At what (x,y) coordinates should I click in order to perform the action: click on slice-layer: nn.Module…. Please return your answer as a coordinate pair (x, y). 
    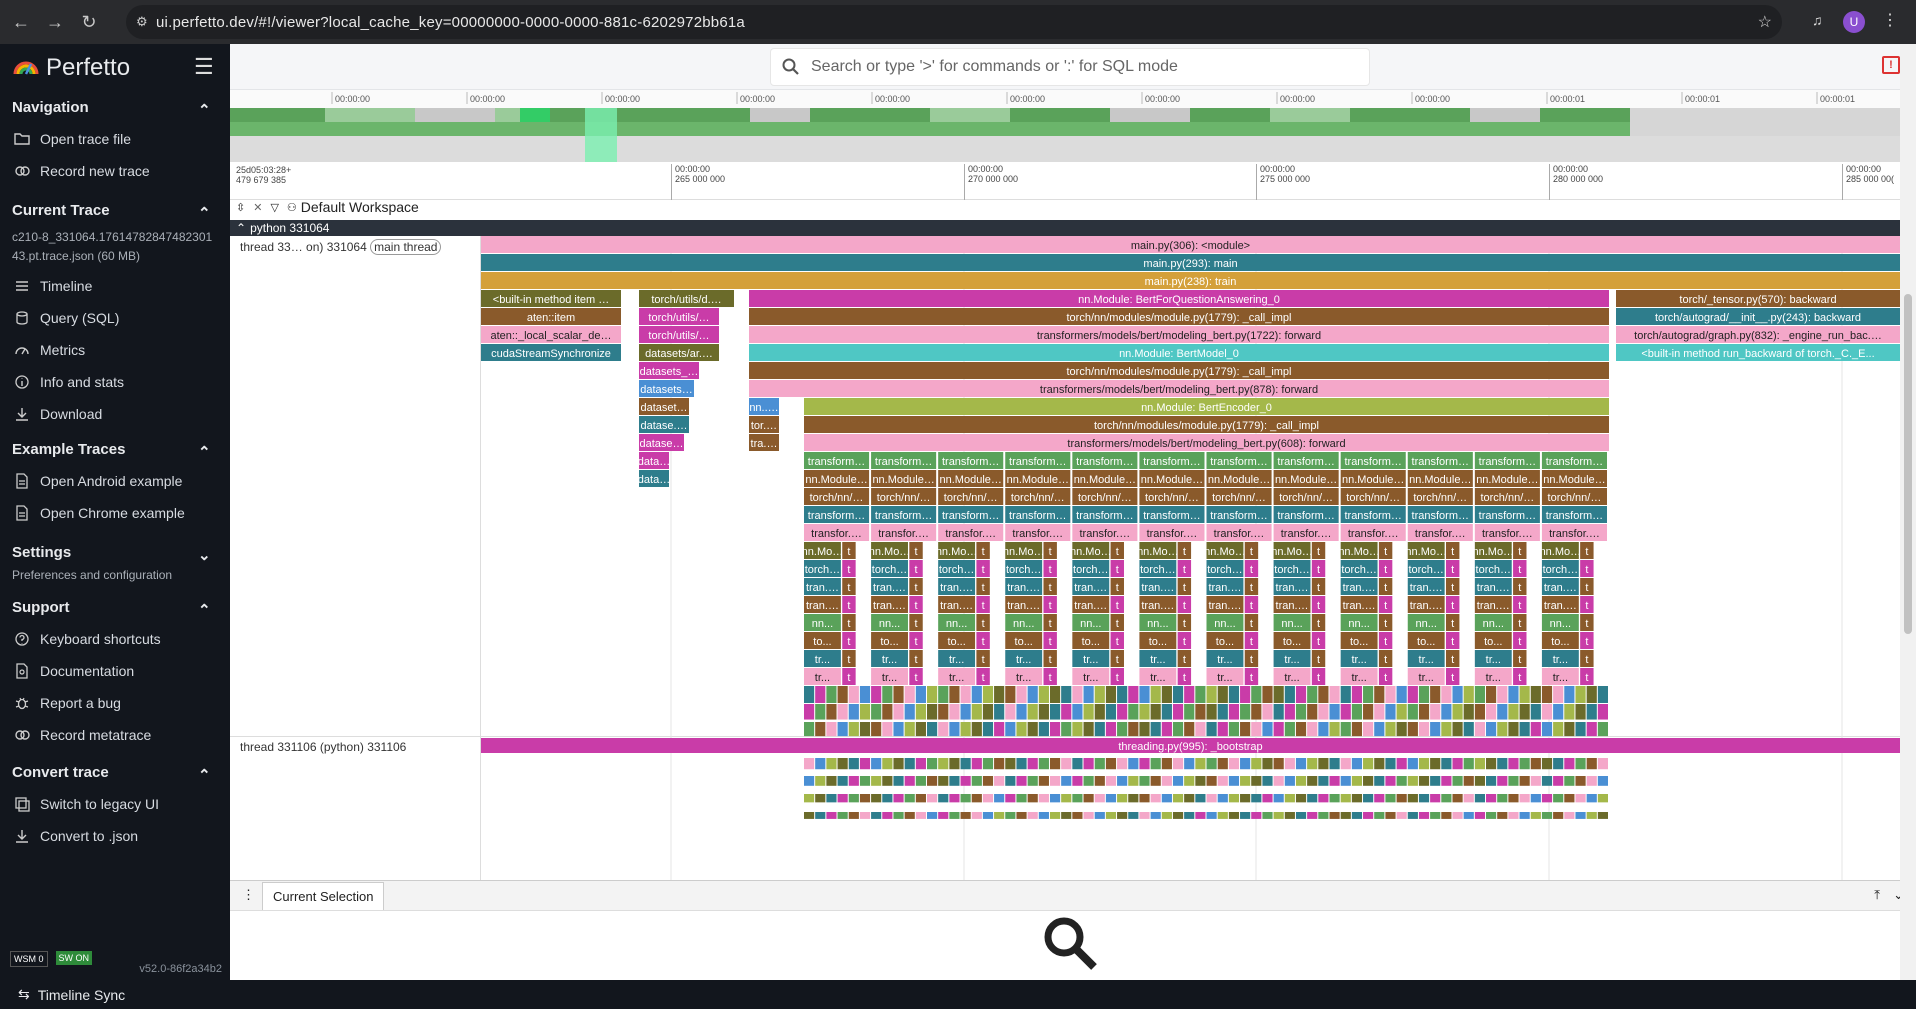
    Looking at the image, I should click on (1373, 478).